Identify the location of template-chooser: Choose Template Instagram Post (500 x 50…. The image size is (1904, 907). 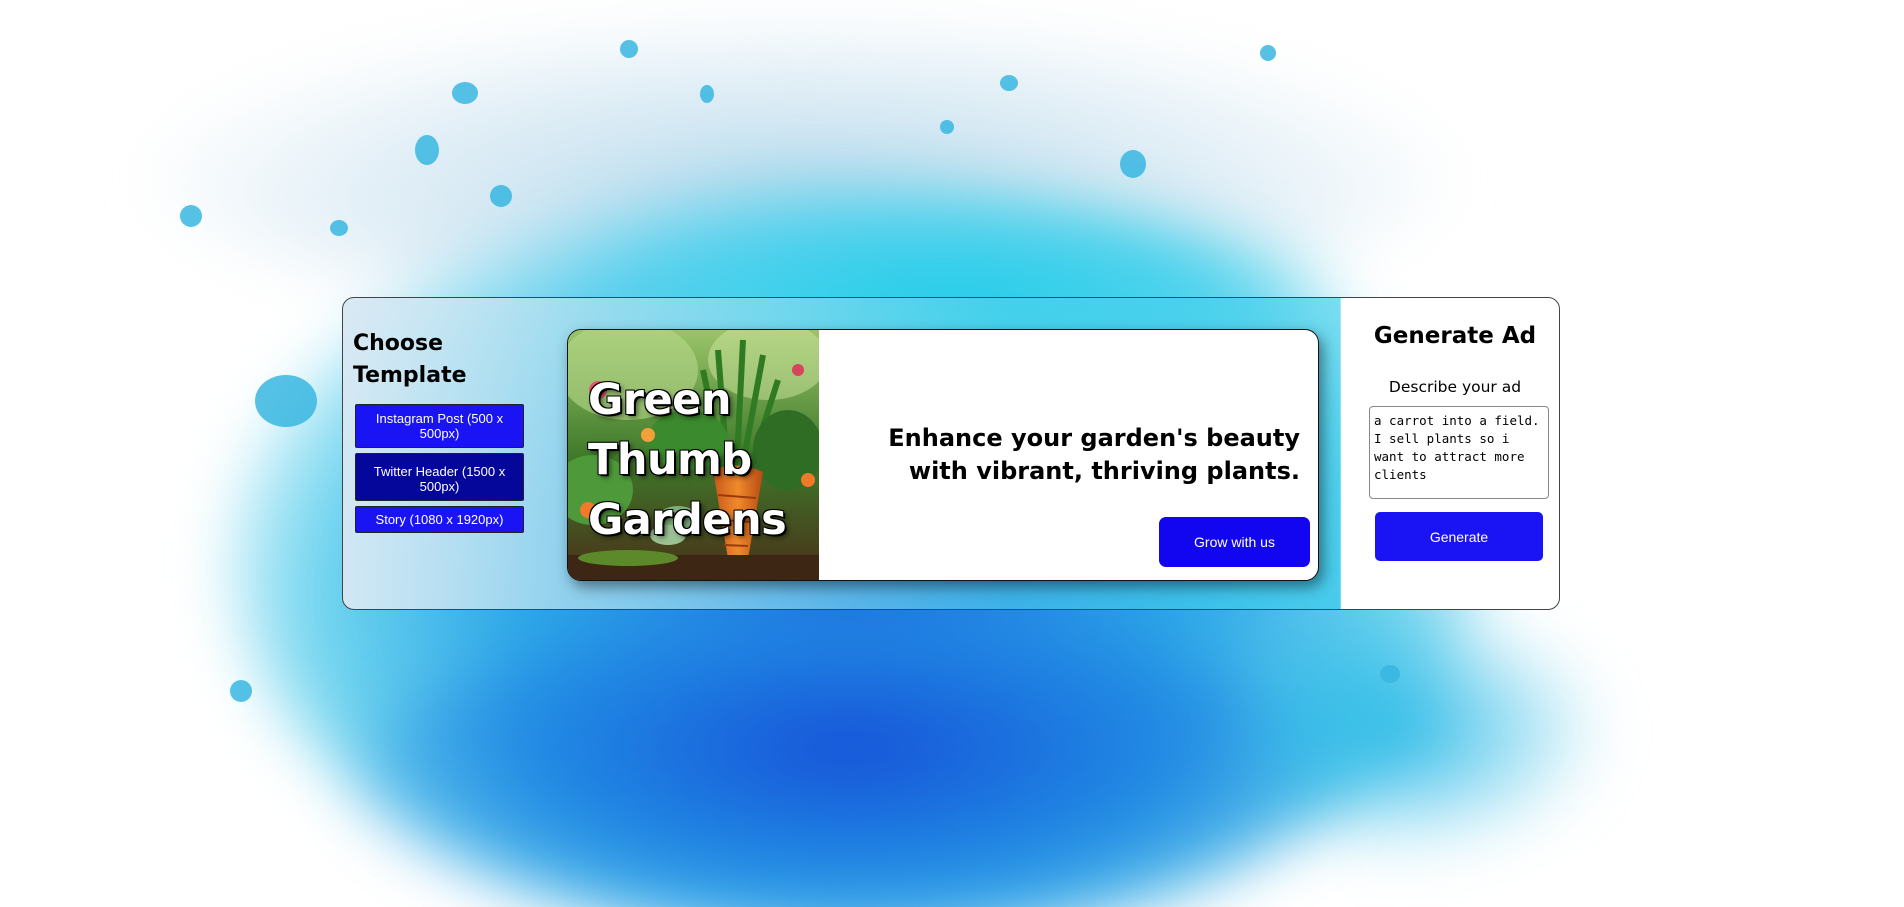
(445, 433).